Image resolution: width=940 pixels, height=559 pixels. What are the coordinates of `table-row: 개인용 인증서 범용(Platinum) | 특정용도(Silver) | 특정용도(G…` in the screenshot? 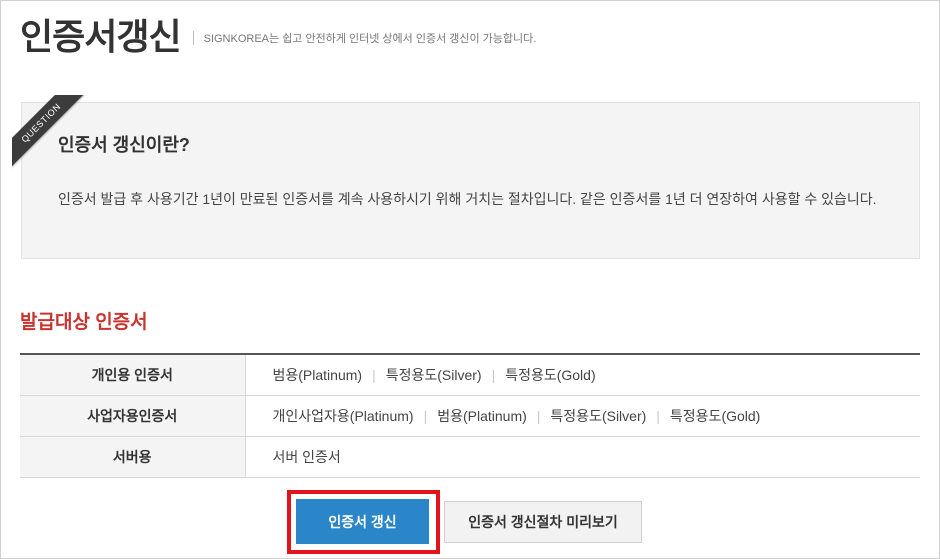 It's located at (470, 374).